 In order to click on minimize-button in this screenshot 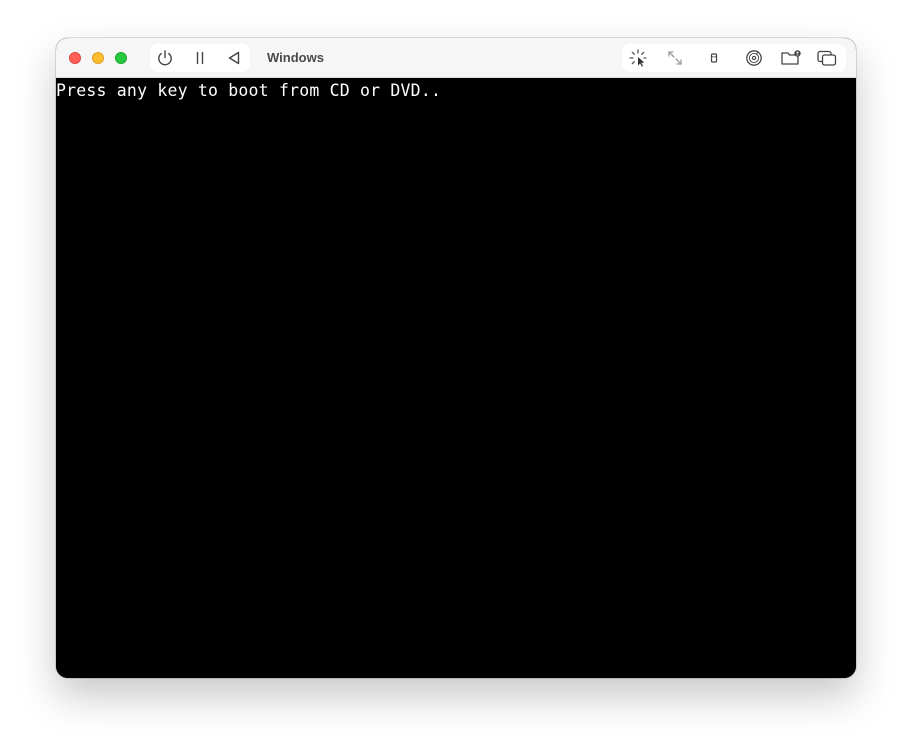, I will do `click(98, 58)`.